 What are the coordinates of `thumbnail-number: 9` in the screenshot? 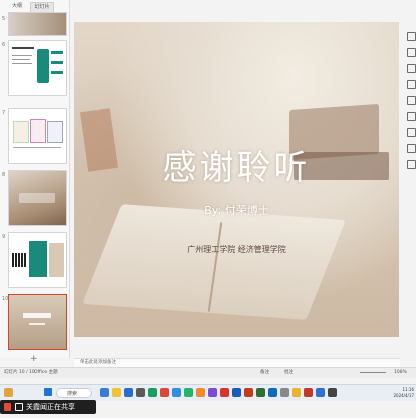 It's located at (4, 237).